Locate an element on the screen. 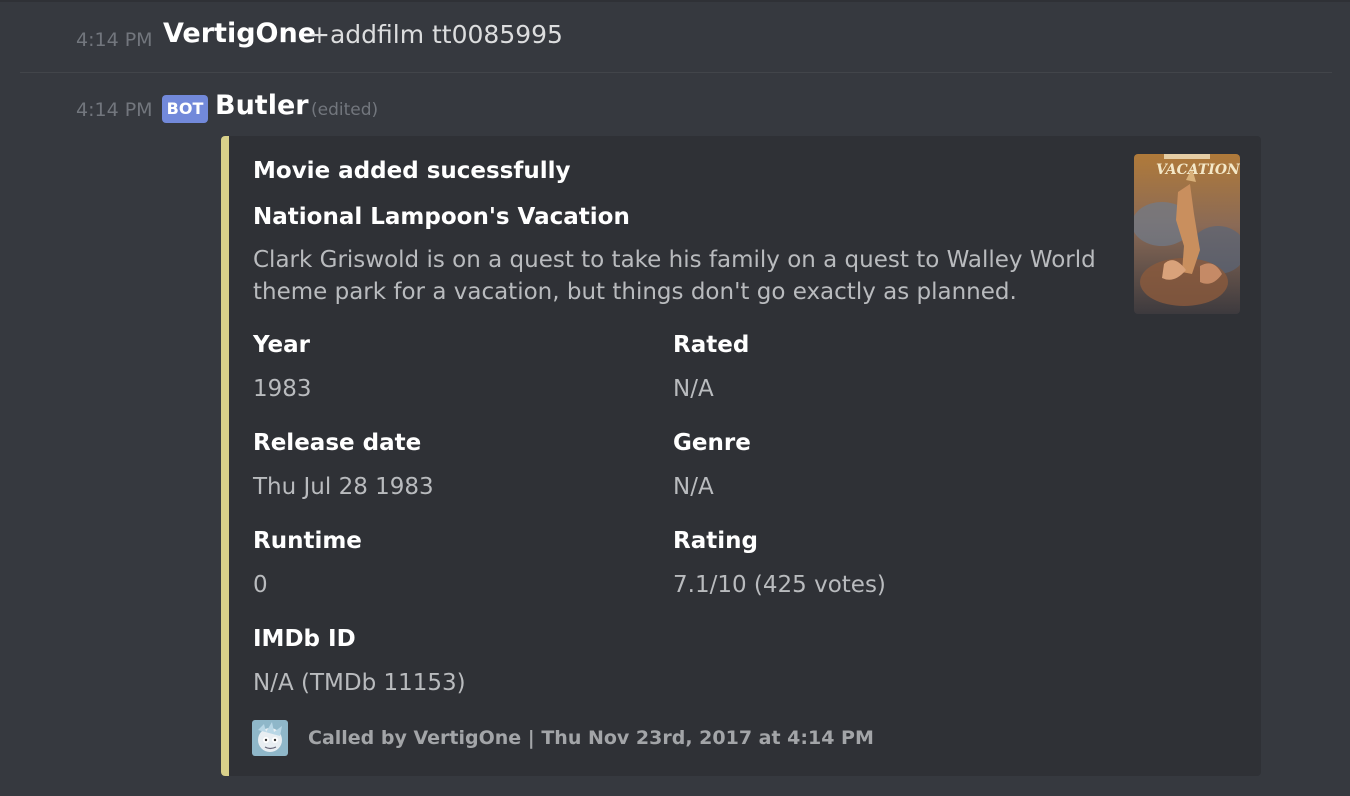 The width and height of the screenshot is (1350, 796). field-value-imdb-id: N/A (TMDb 11153) is located at coordinates (359, 683).